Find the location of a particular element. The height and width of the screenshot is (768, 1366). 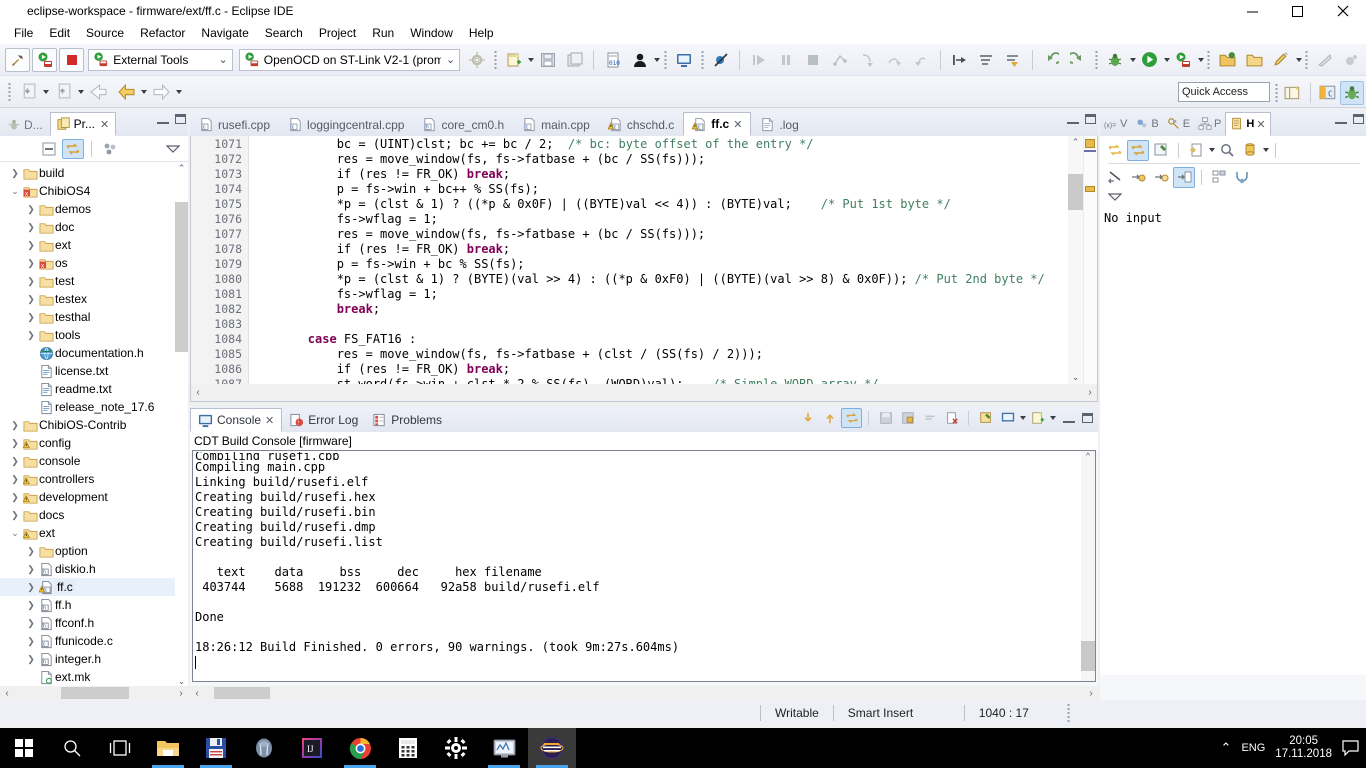

tray-expand-icon: ⌃ is located at coordinates (1226, 748).